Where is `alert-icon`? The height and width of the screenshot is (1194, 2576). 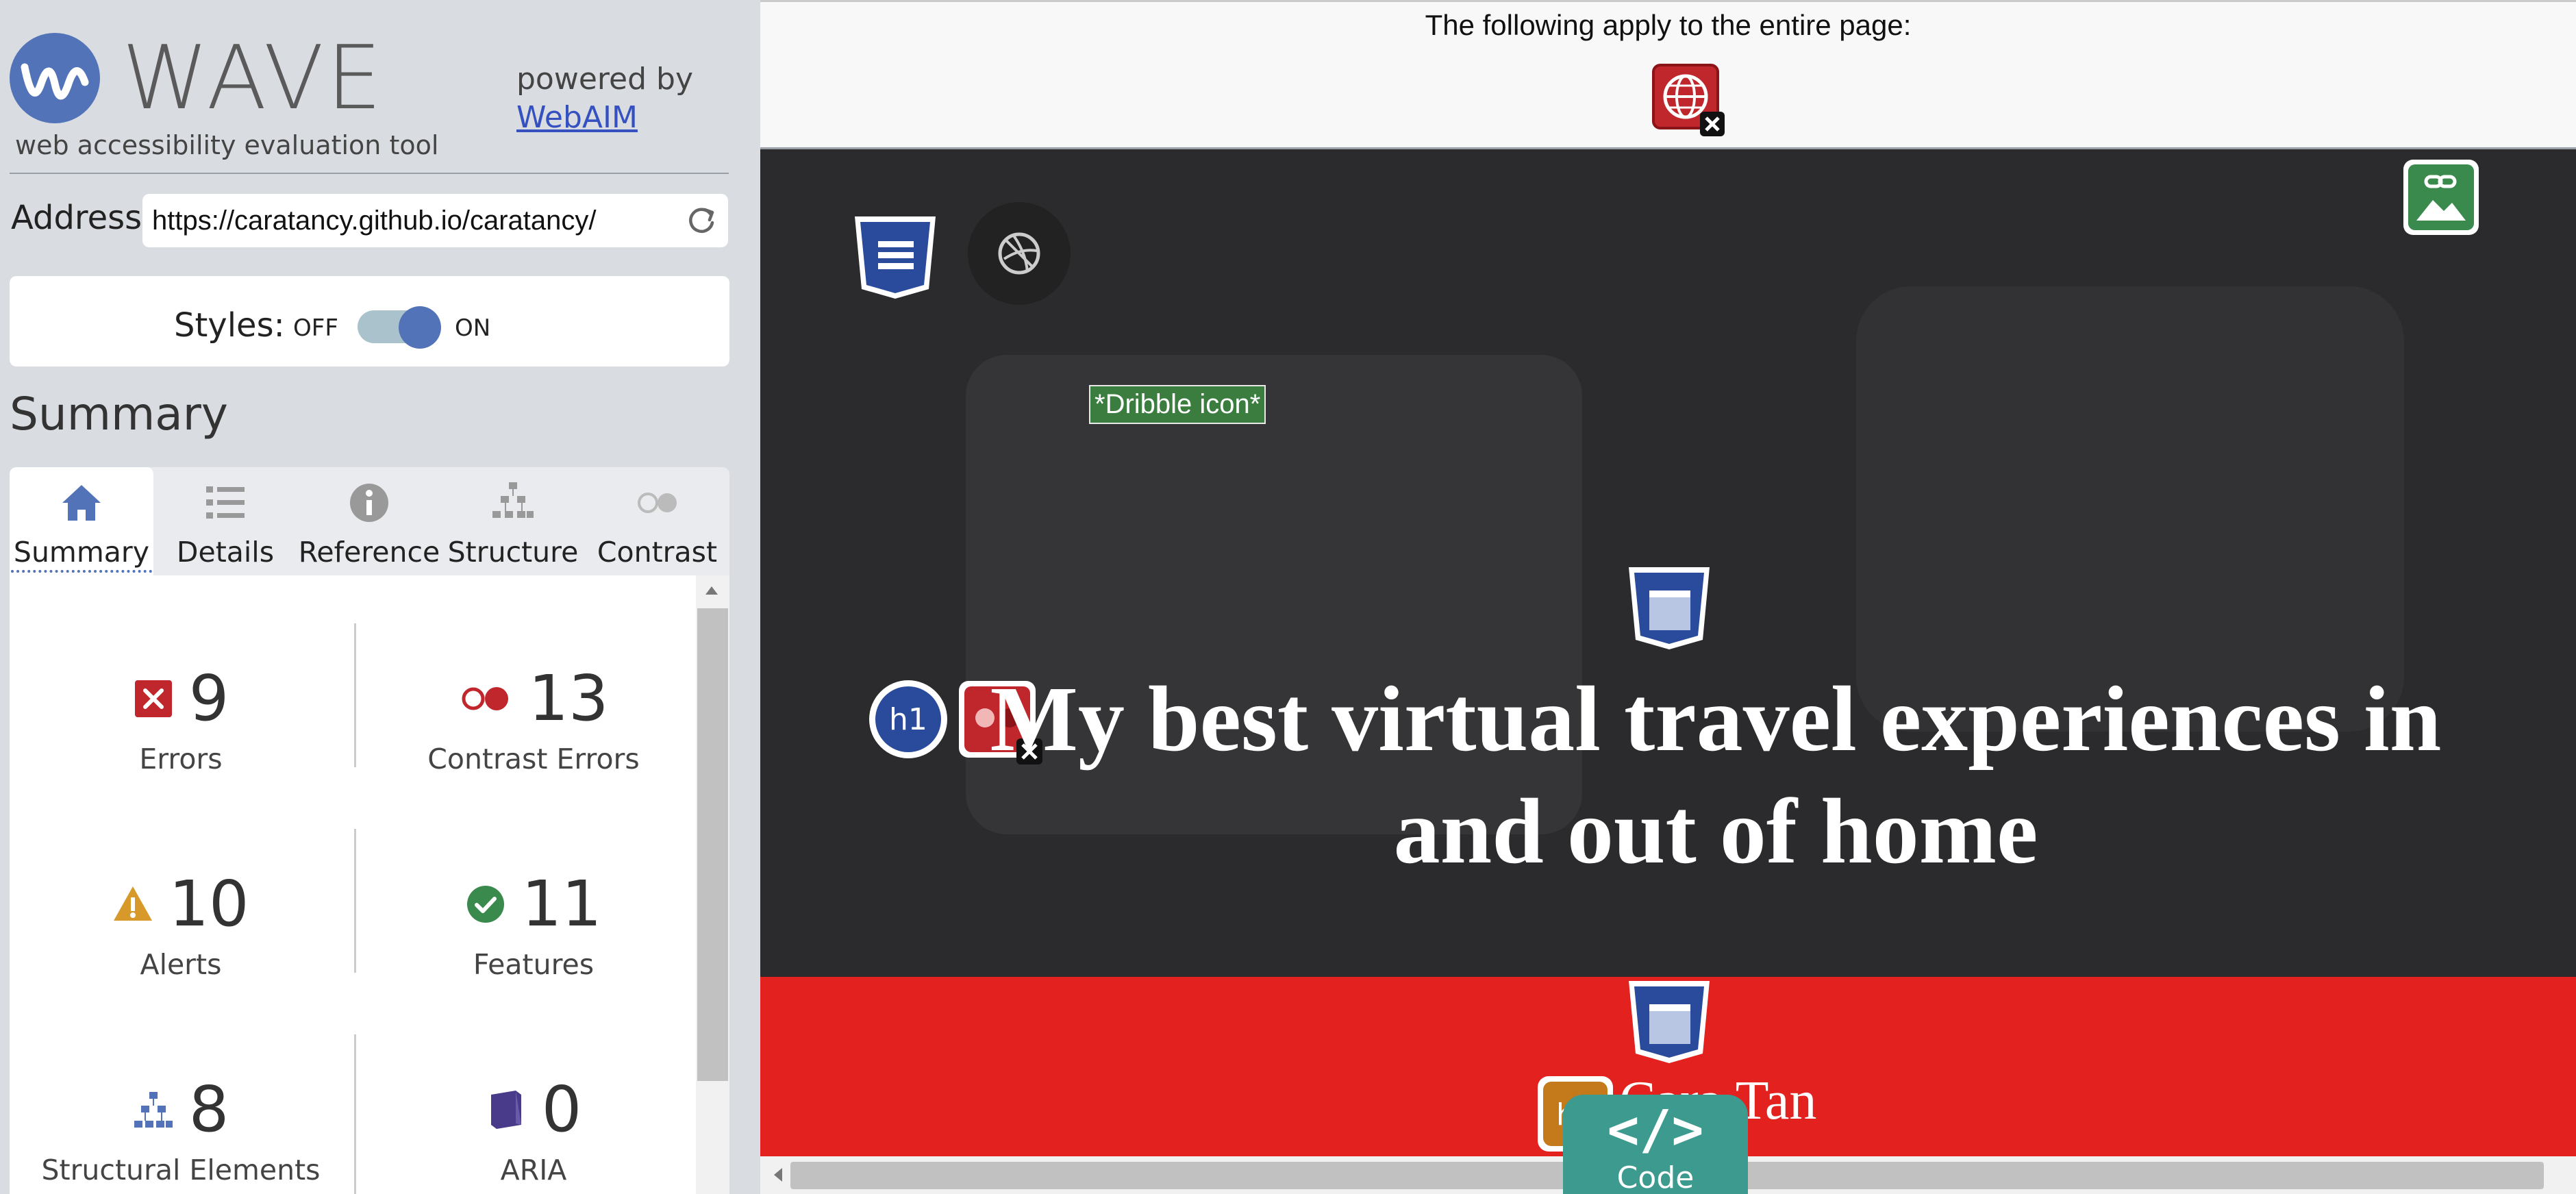 alert-icon is located at coordinates (132, 905).